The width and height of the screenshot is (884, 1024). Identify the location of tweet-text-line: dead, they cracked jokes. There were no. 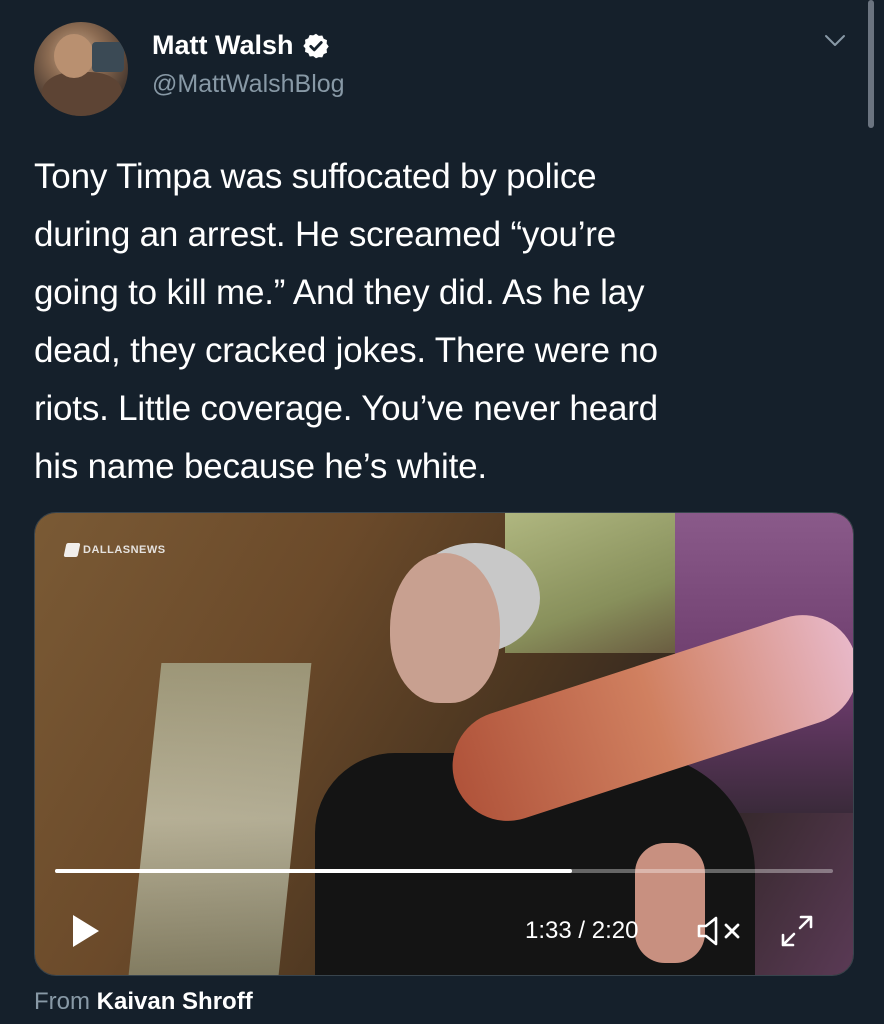
(346, 350).